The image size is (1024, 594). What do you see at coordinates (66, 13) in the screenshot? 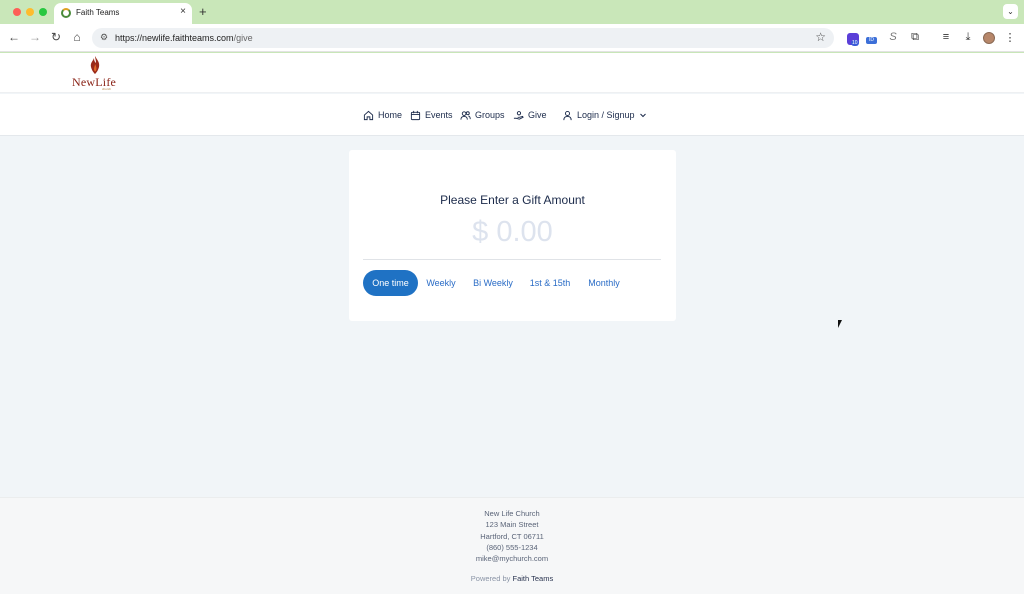
I see `faith-teams-favicon-icon` at bounding box center [66, 13].